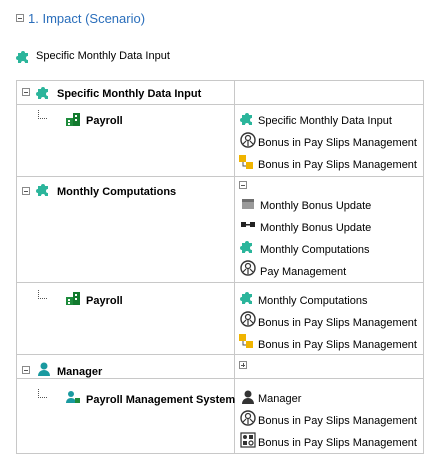  Describe the element at coordinates (248, 224) in the screenshot. I see `connector-icon` at that location.